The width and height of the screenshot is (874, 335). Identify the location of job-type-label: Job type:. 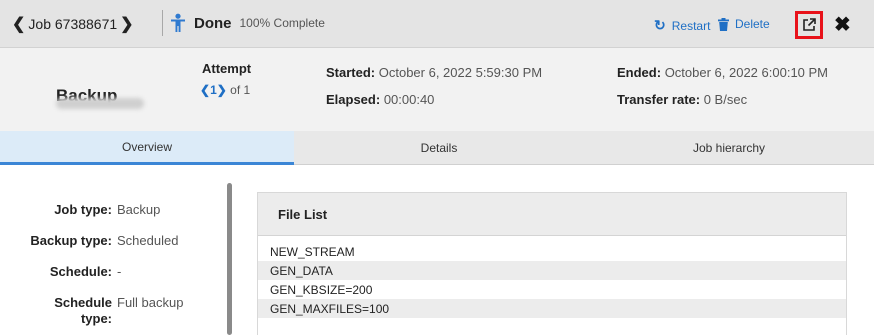
(83, 209).